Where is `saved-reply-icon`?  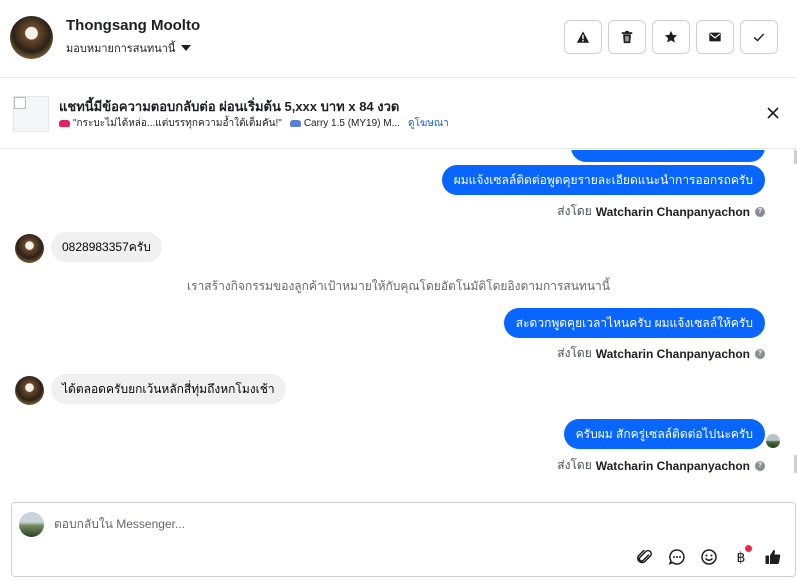 saved-reply-icon is located at coordinates (676, 557).